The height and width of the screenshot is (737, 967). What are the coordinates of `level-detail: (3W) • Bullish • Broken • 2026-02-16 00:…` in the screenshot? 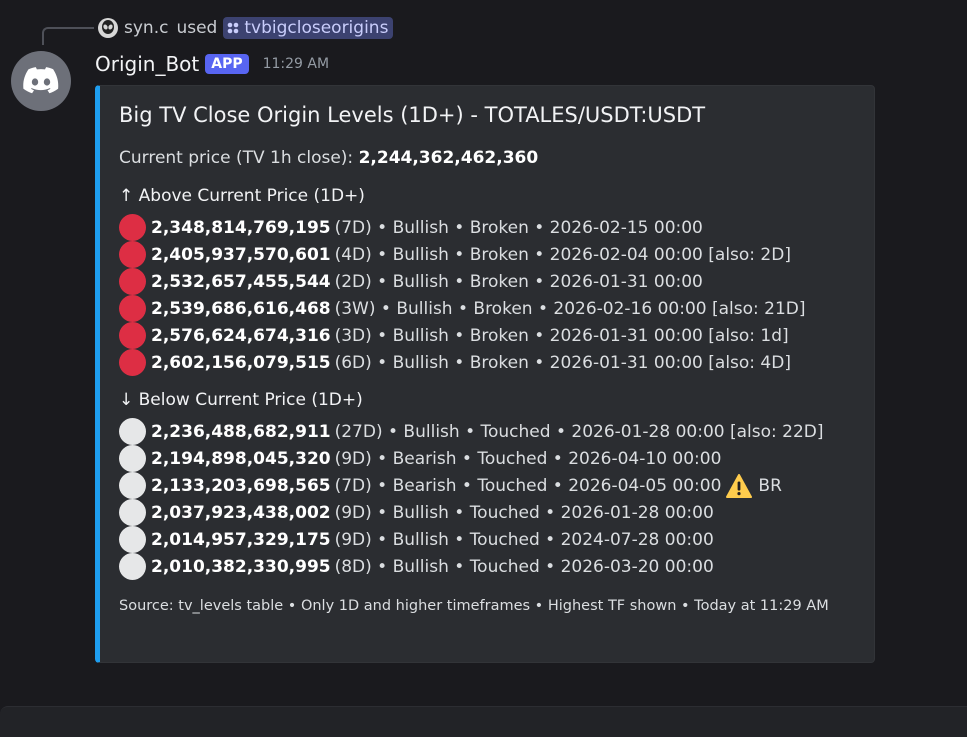 It's located at (570, 308).